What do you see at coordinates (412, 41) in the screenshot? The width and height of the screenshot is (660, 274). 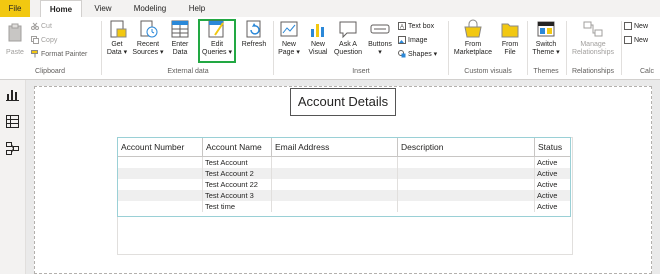 I see `image-button: Image` at bounding box center [412, 41].